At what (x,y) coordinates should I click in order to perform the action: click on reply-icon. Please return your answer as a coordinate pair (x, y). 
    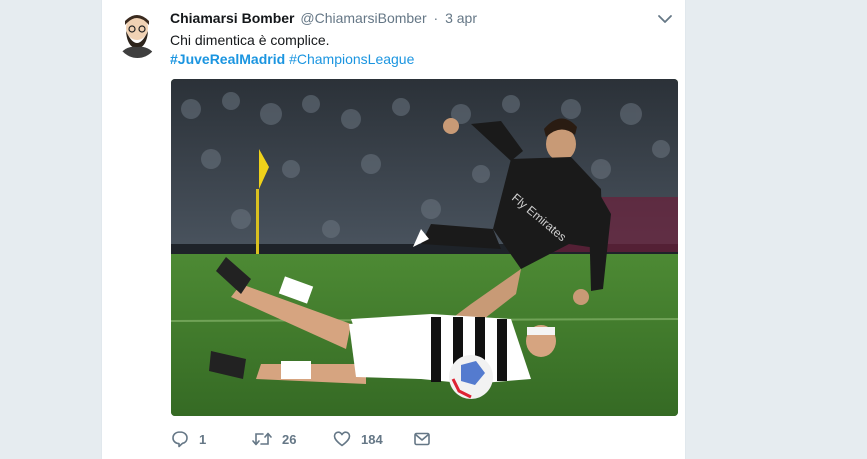
    Looking at the image, I should click on (180, 439).